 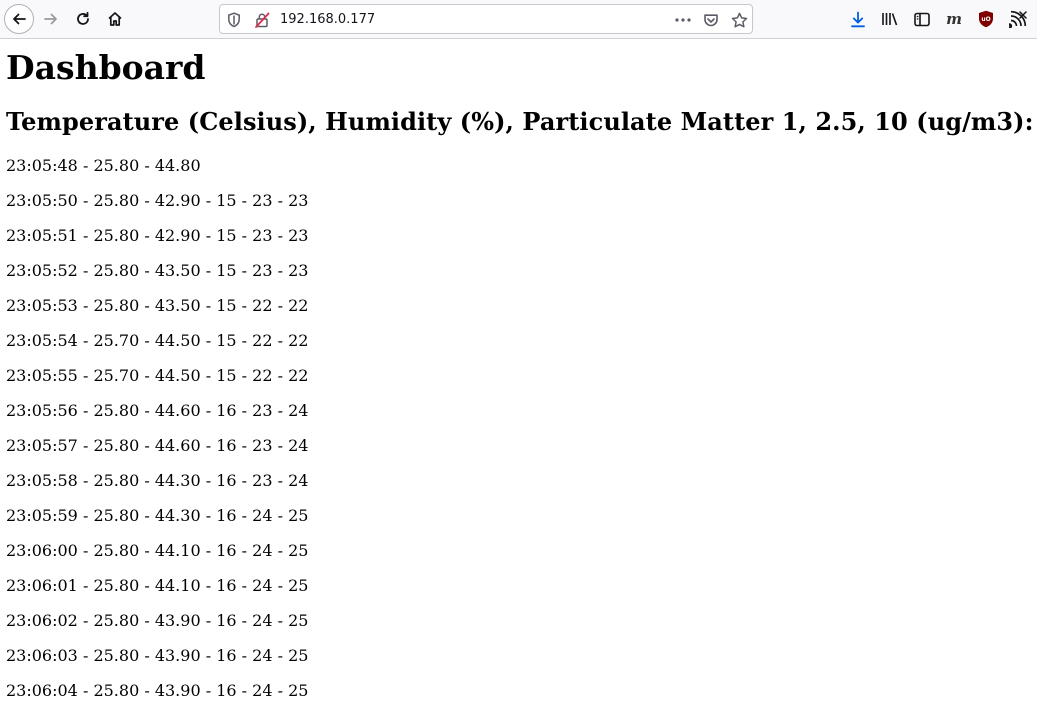 What do you see at coordinates (157, 375) in the screenshot?
I see `reading-line: 23:05:55 - 25.70 - 44.50 - 15 - 22 - 22` at bounding box center [157, 375].